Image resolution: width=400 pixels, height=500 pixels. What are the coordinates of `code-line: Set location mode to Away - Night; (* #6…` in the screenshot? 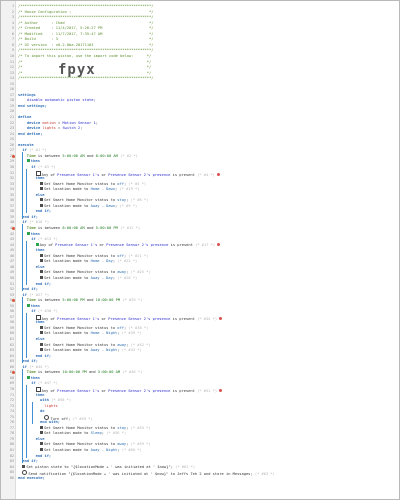 It's located at (91, 450).